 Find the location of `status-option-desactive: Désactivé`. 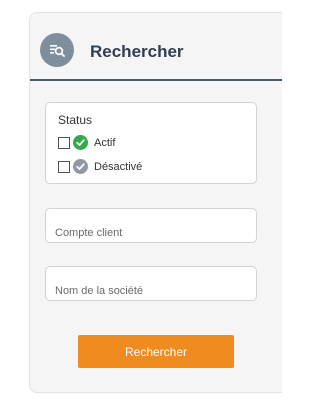

status-option-desactive: Désactivé is located at coordinates (100, 166).